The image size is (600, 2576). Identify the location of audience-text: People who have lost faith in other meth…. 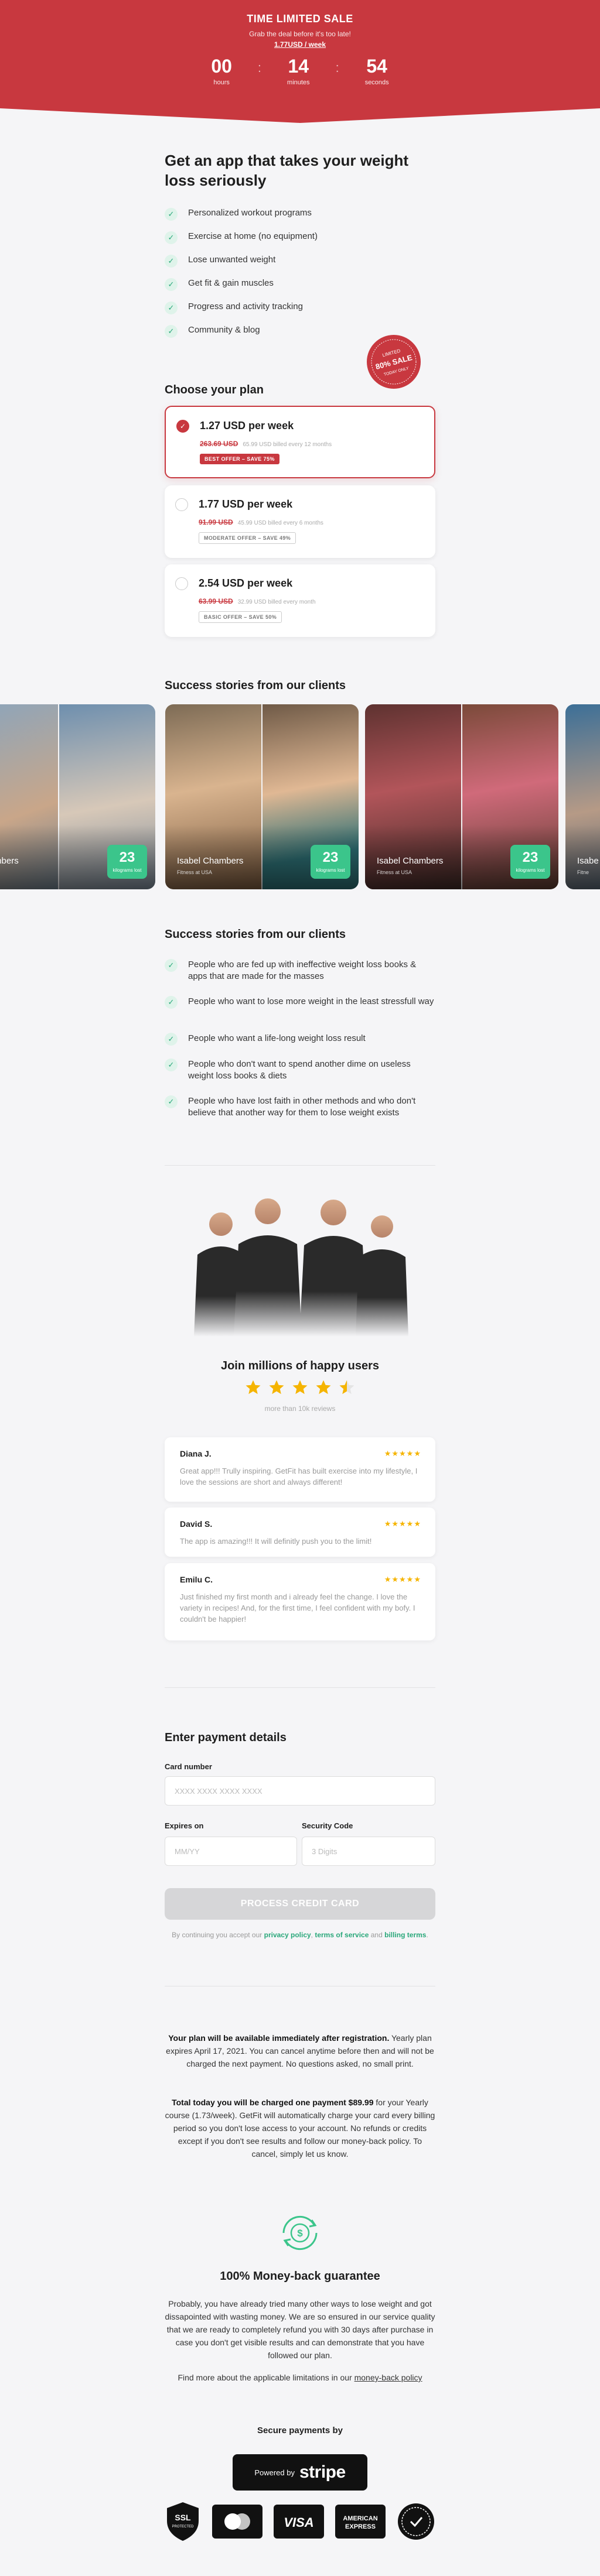
(302, 1107).